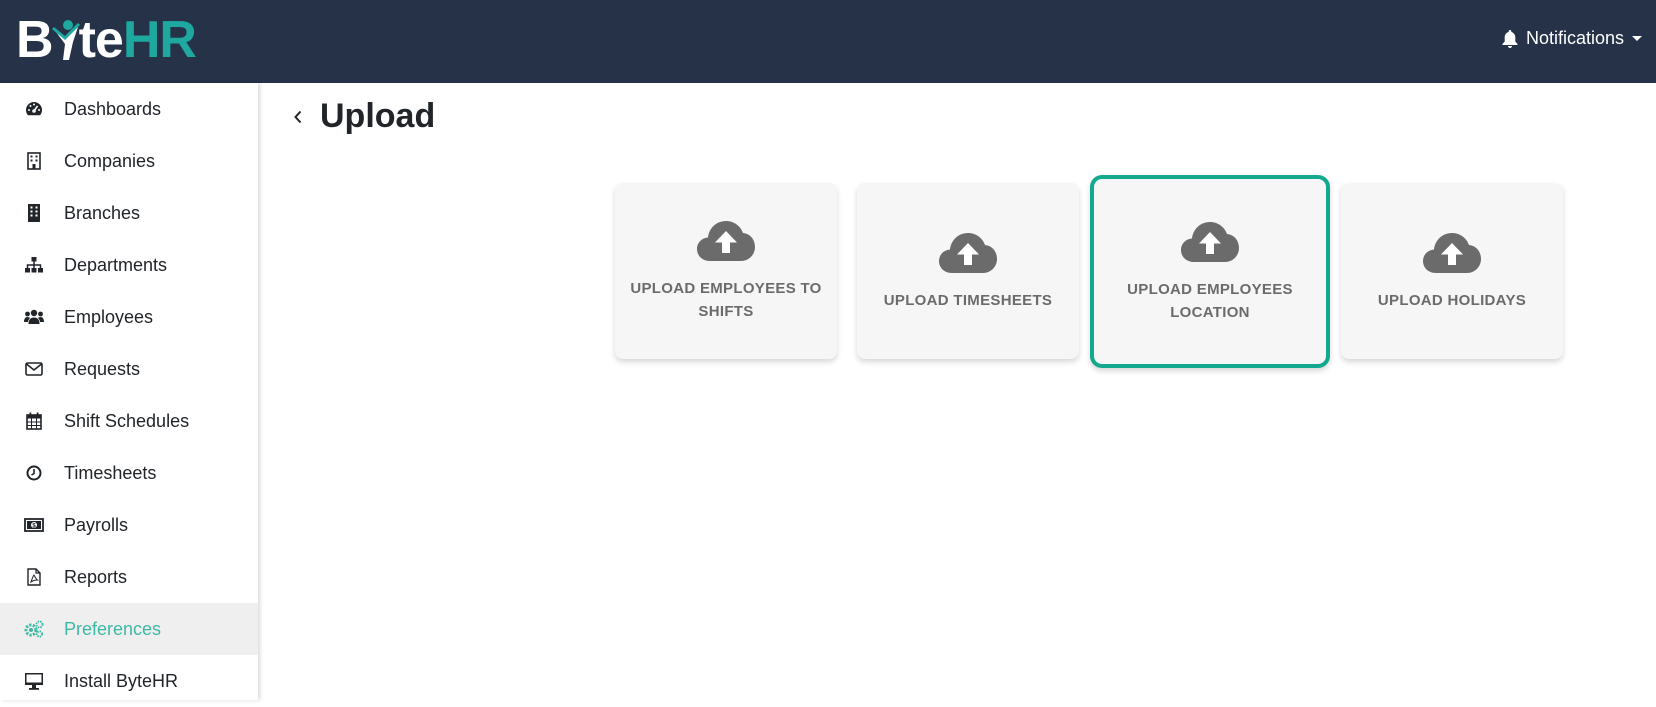 The height and width of the screenshot is (707, 1656). Describe the element at coordinates (65, 40) in the screenshot. I see `logo-figure-icon` at that location.